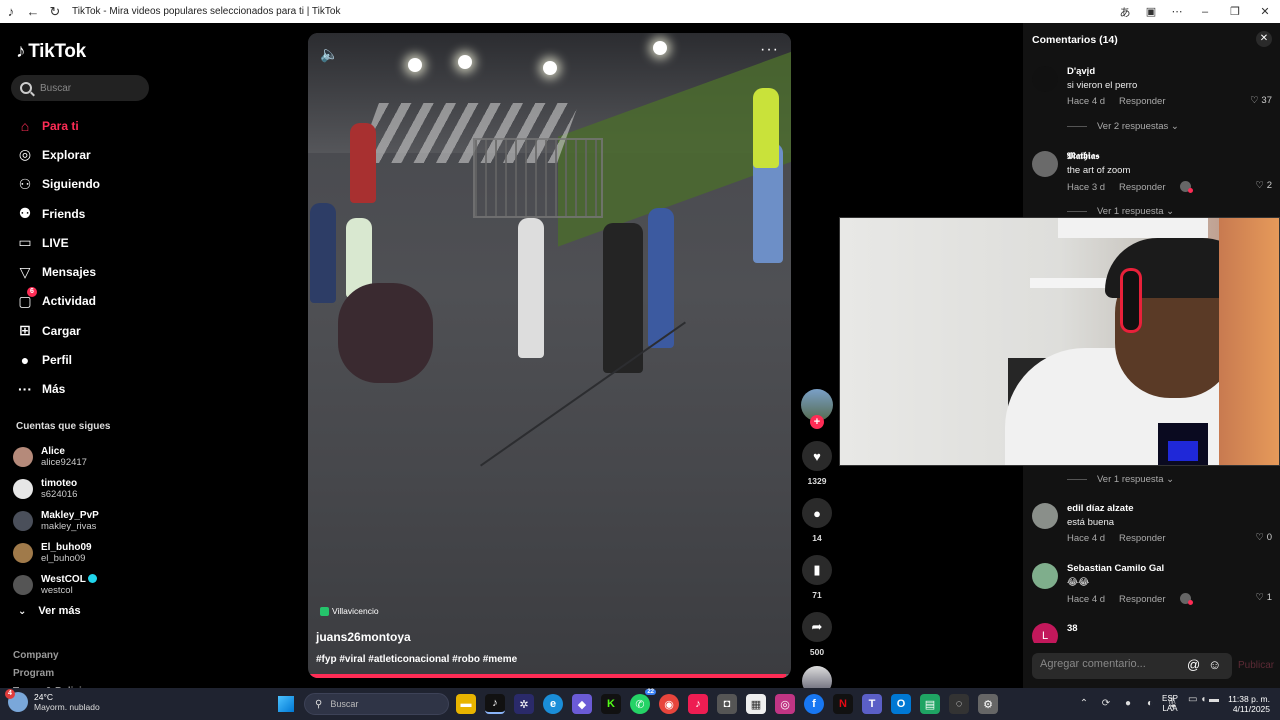 Image resolution: width=1280 pixels, height=720 pixels. I want to click on windows-start-icon, so click(286, 704).